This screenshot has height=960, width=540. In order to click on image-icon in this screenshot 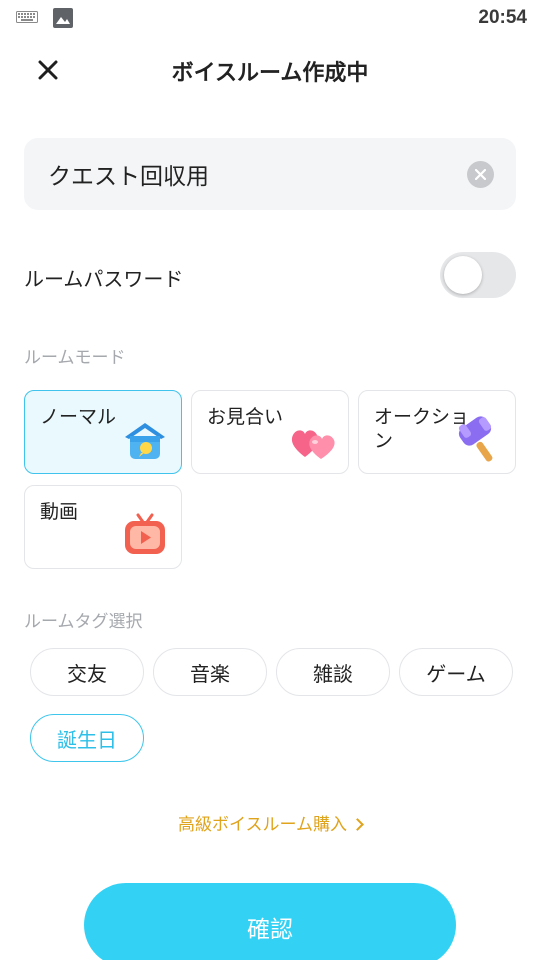, I will do `click(63, 18)`.